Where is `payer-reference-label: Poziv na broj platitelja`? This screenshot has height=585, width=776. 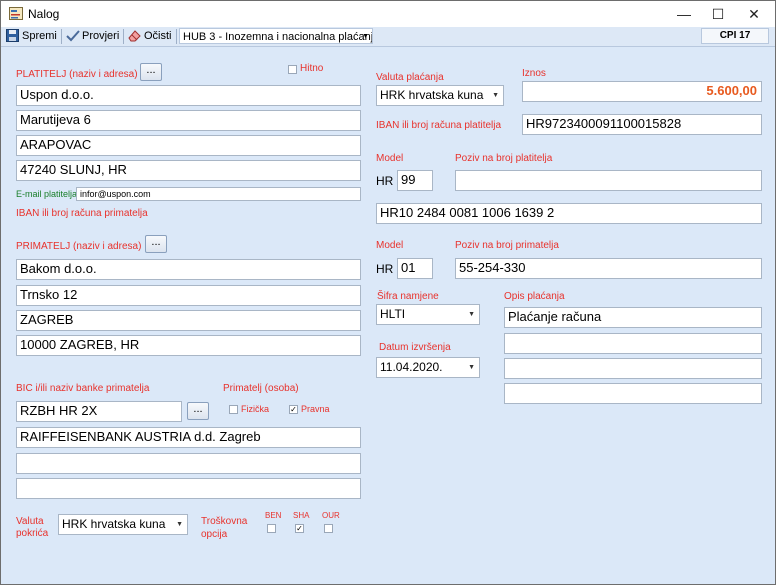 payer-reference-label: Poziv na broj platitelja is located at coordinates (504, 158).